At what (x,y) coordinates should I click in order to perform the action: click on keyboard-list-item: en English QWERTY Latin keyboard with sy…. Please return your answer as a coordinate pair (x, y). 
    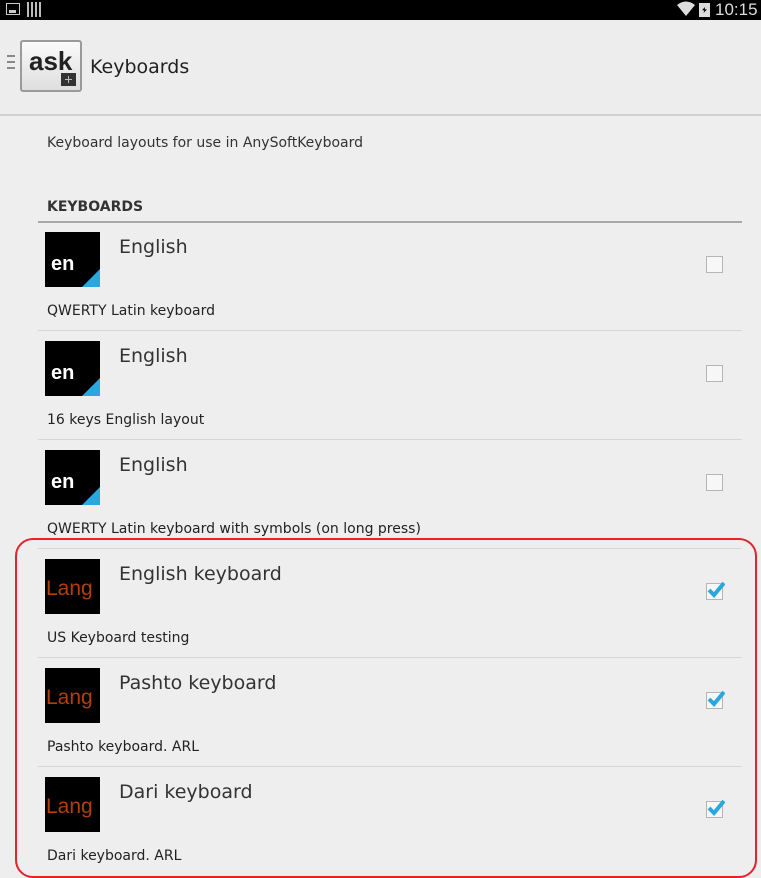
    Looking at the image, I should click on (390, 495).